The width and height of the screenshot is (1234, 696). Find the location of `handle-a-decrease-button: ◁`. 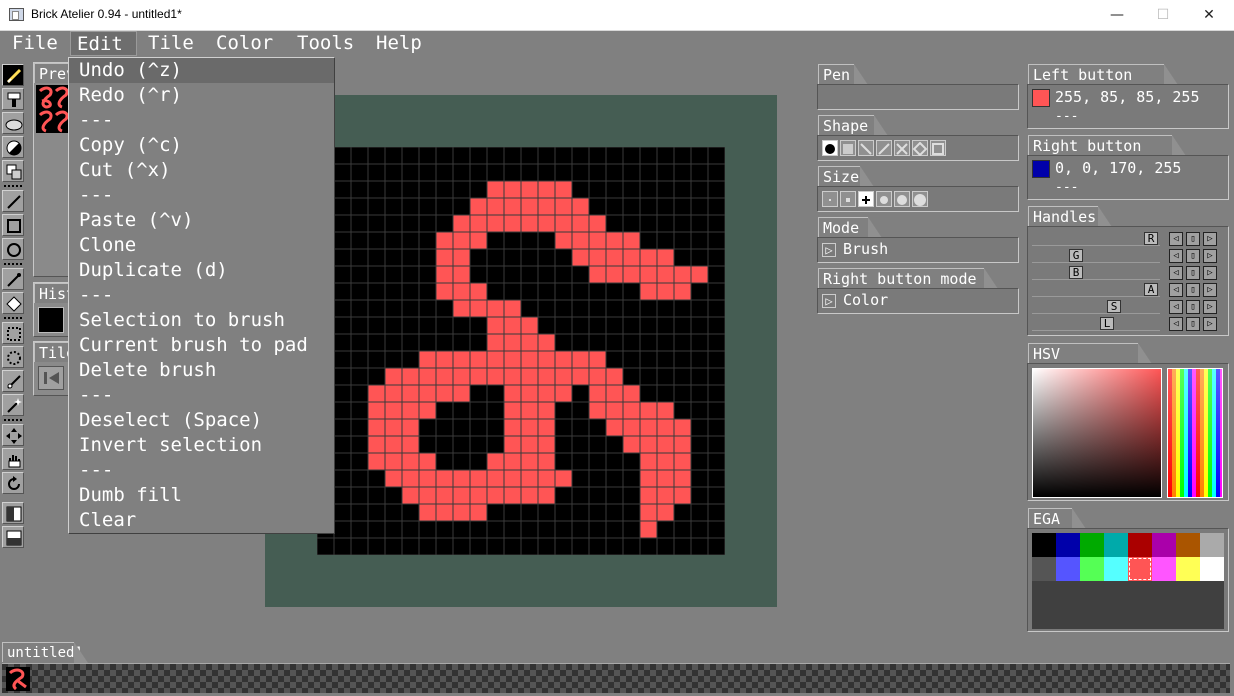

handle-a-decrease-button: ◁ is located at coordinates (1176, 290).